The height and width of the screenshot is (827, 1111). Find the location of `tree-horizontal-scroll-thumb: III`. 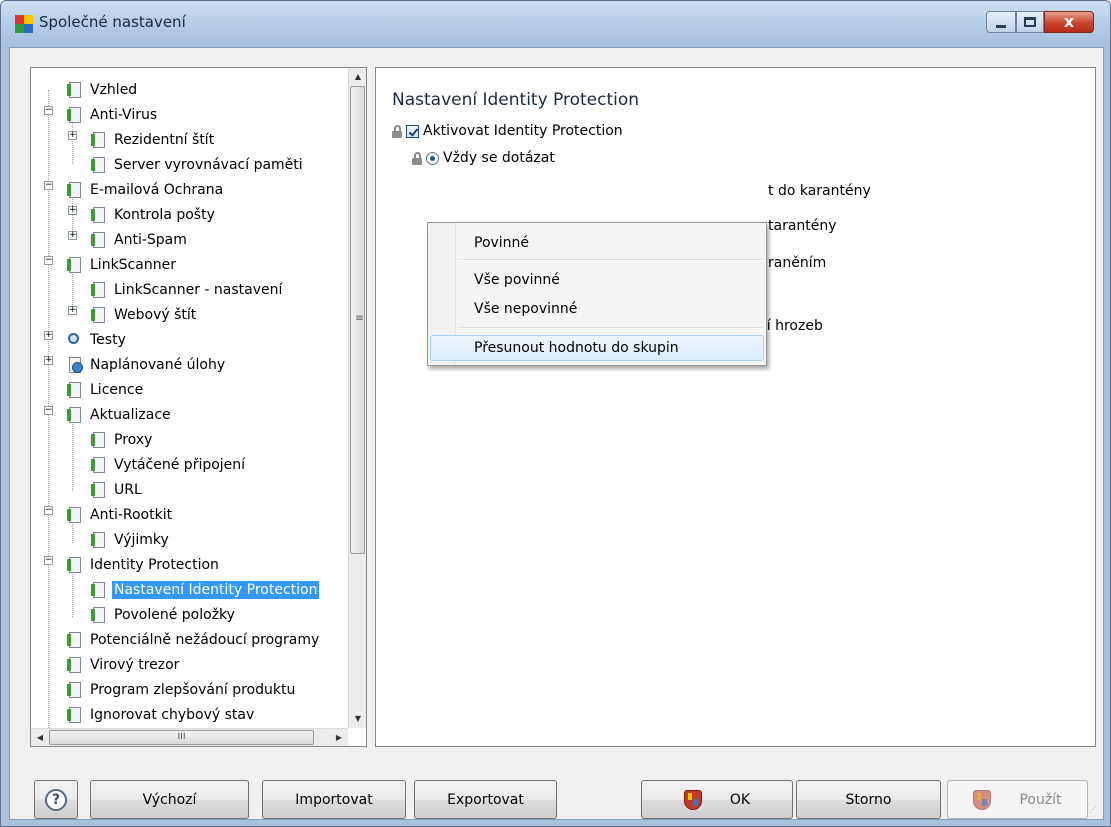

tree-horizontal-scroll-thumb: III is located at coordinates (181, 737).